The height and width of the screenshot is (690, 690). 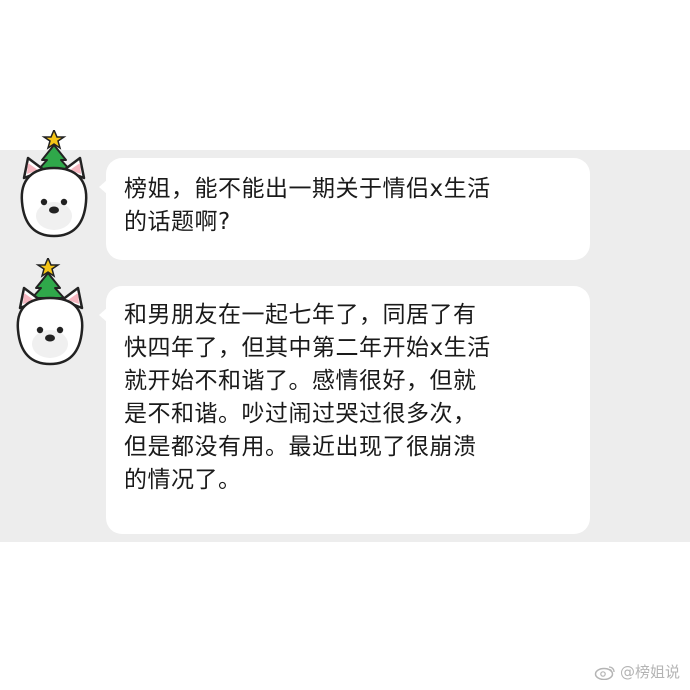 What do you see at coordinates (604, 672) in the screenshot?
I see `weibo-icon` at bounding box center [604, 672].